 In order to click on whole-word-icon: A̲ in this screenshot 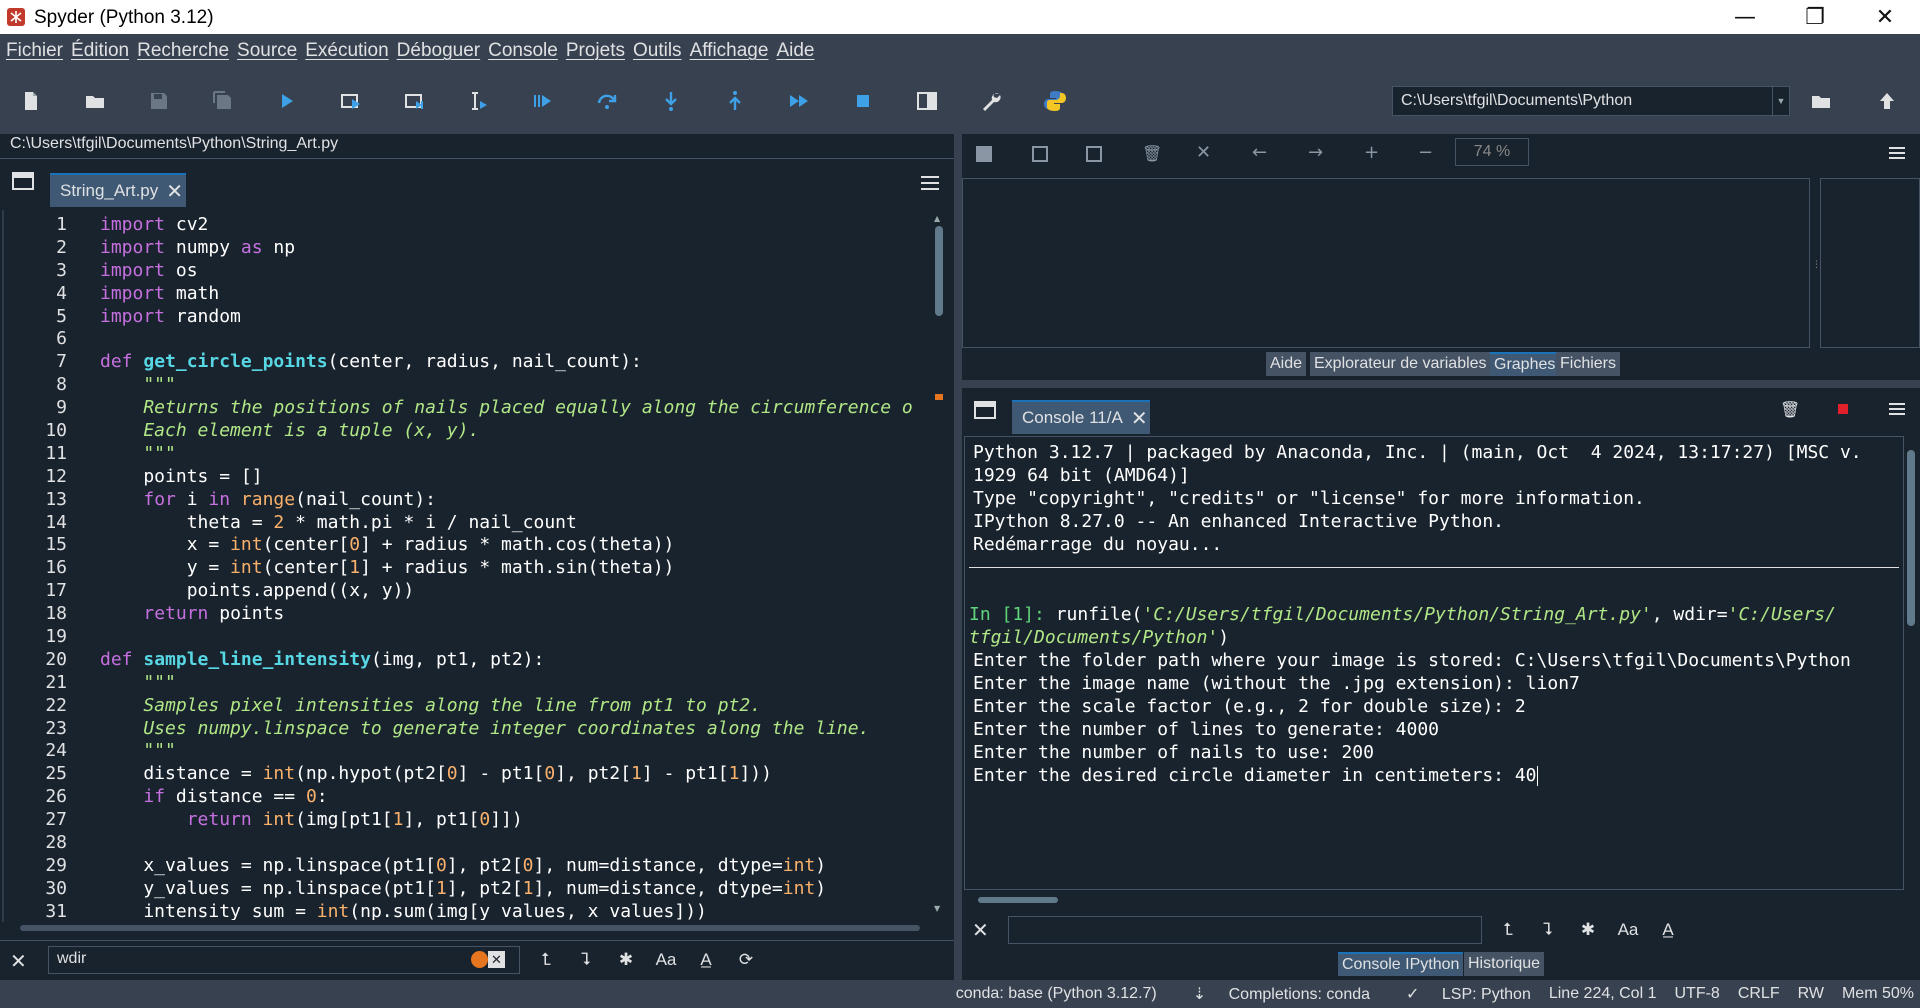, I will do `click(706, 960)`.